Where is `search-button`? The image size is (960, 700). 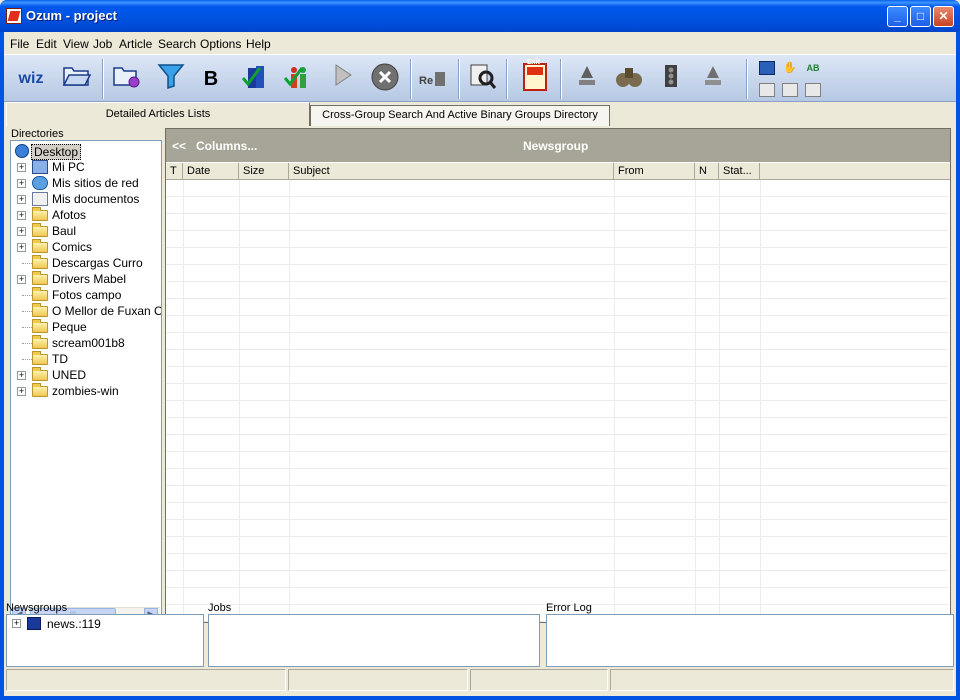
search-button is located at coordinates (483, 79).